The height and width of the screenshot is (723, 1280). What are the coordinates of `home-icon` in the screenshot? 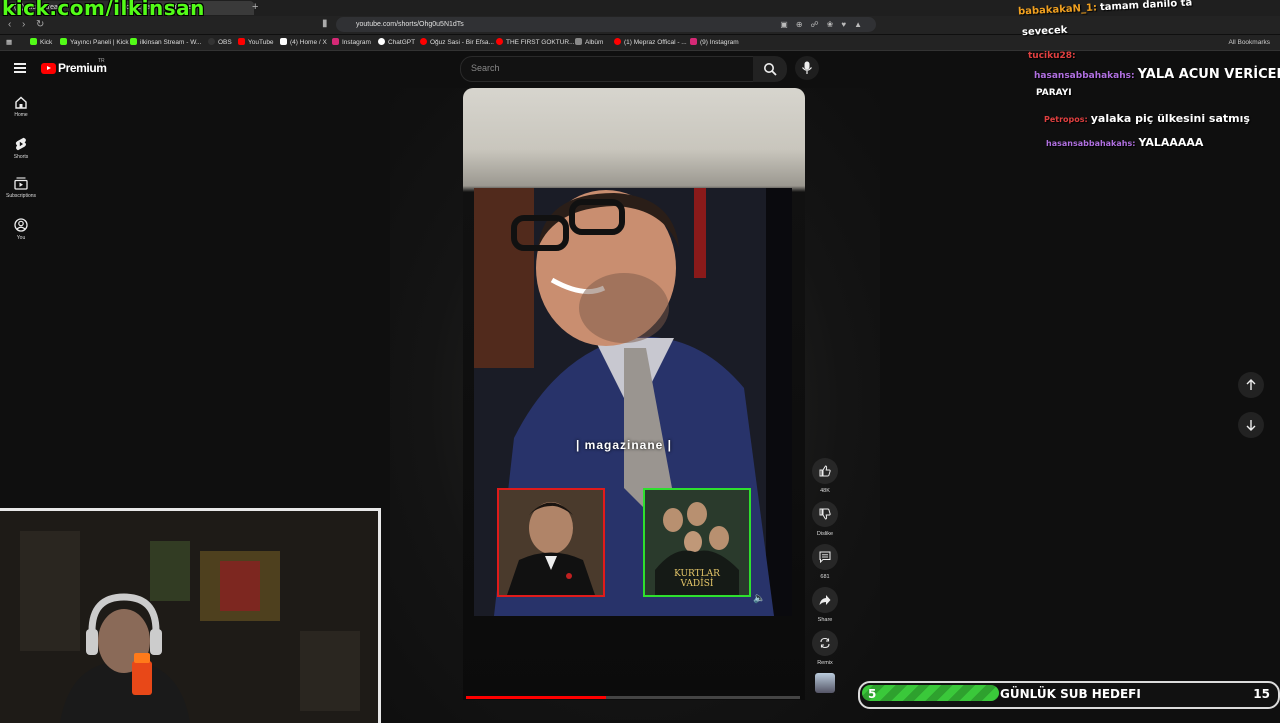 It's located at (21, 102).